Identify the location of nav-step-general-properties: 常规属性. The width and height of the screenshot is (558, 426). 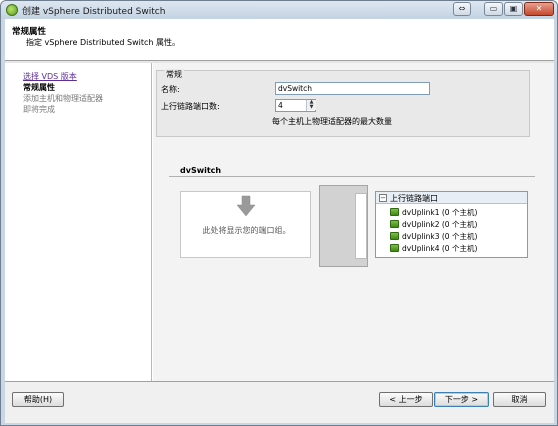
(39, 87).